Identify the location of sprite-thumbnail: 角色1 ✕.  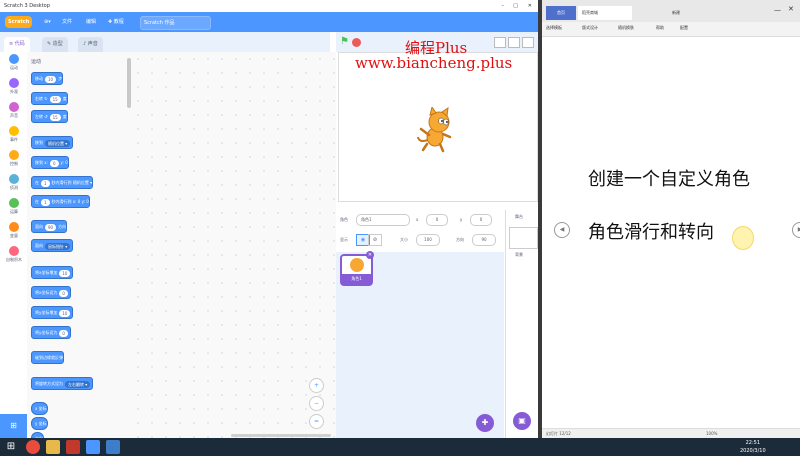
(357, 268).